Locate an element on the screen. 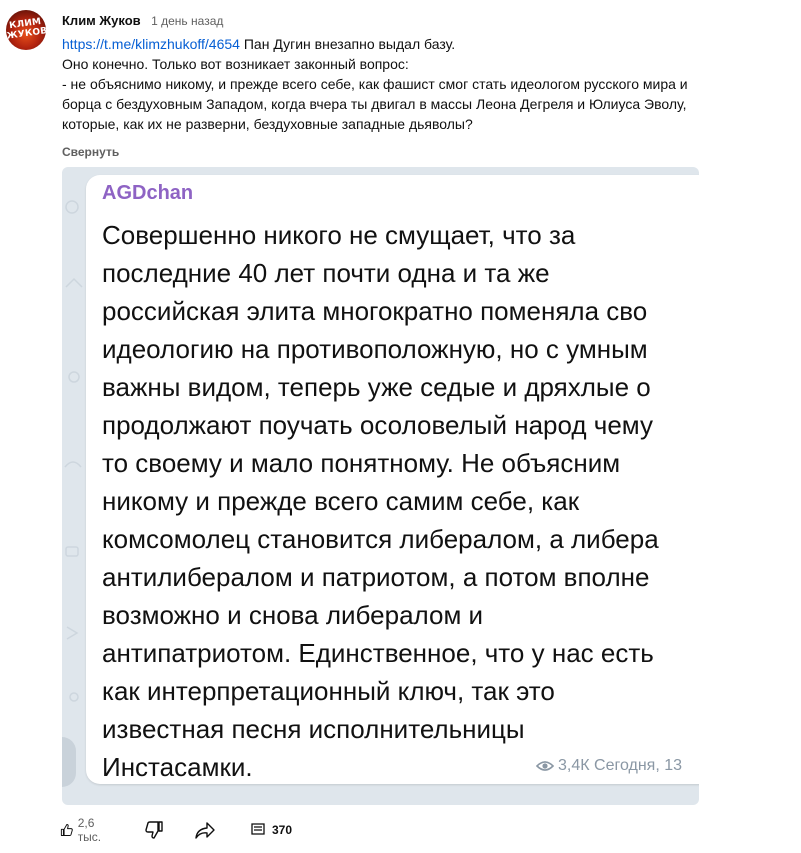 This screenshot has width=801, height=853. post-line: Инстасамки. is located at coordinates (177, 767).